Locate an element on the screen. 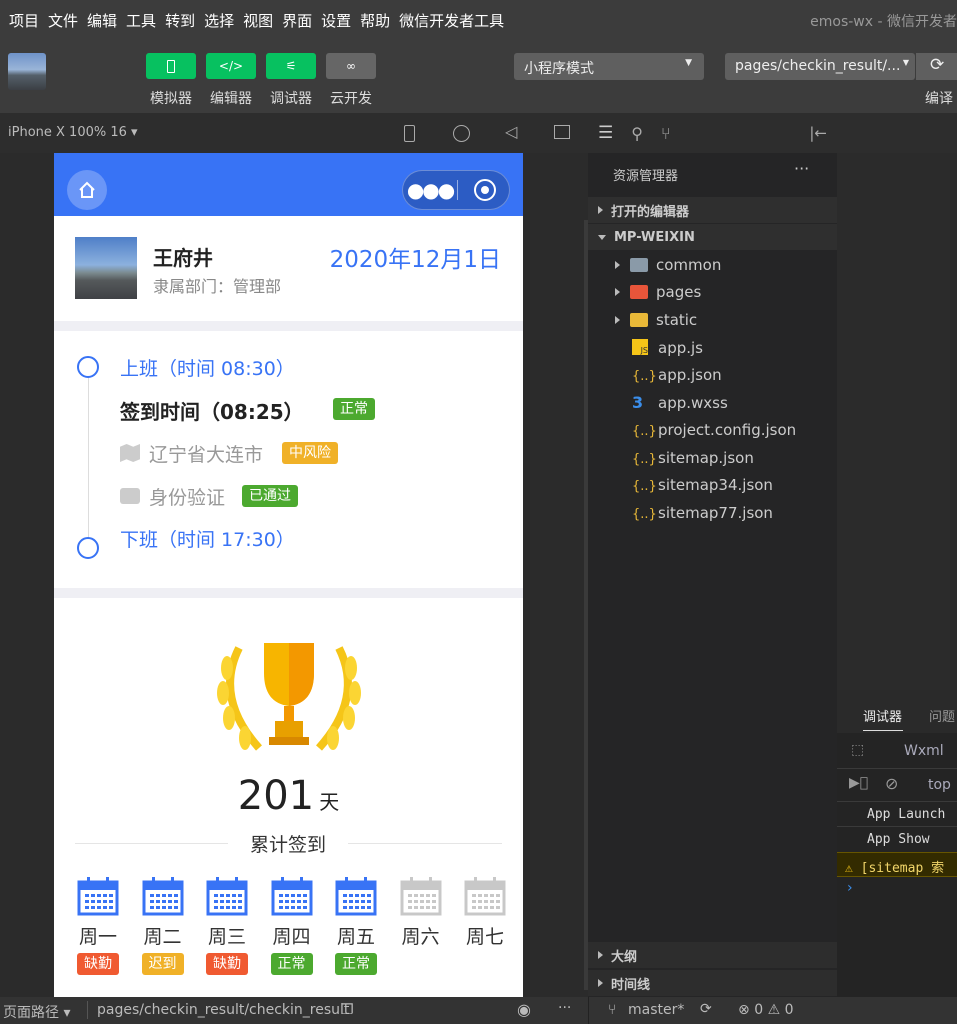 This screenshot has width=957, height=1024. tree-file: {..} sitemap.json is located at coordinates (712, 457).